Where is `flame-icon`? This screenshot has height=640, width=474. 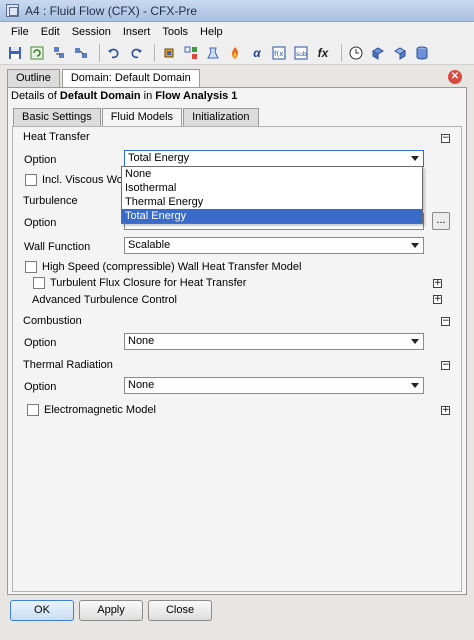 flame-icon is located at coordinates (235, 53).